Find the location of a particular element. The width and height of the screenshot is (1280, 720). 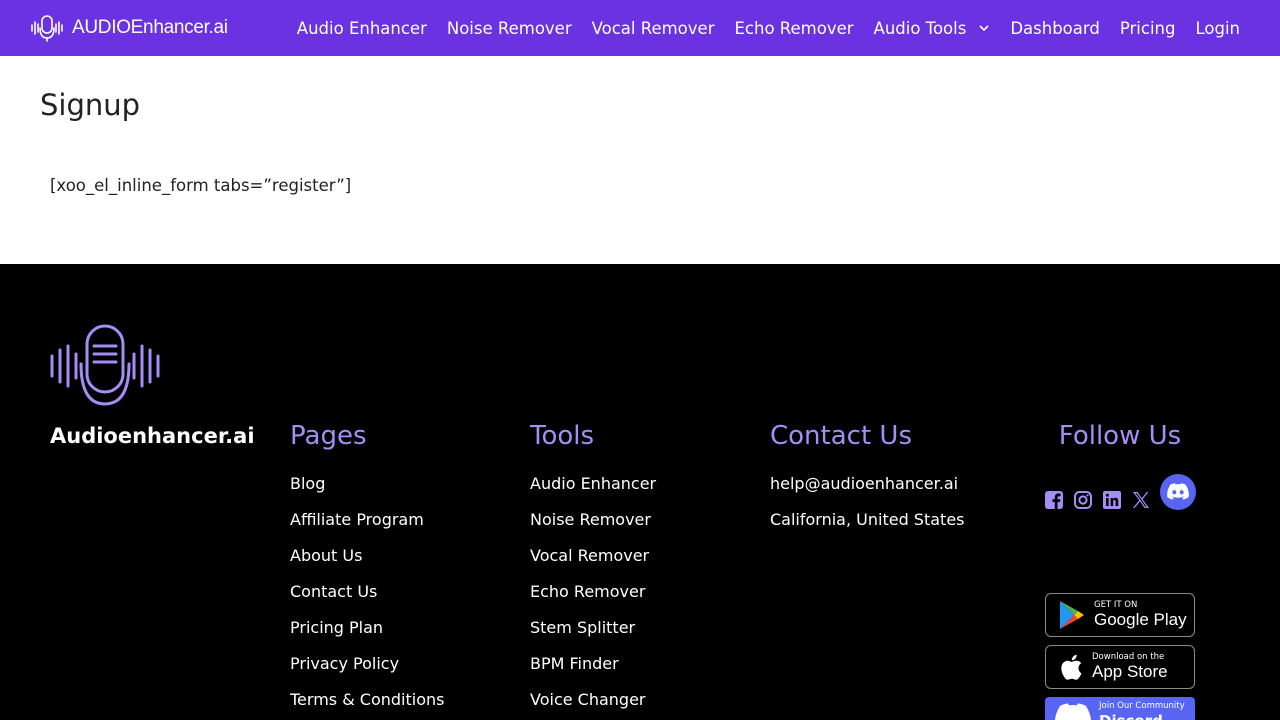

discord-community-badge: Join Our Community Discord is located at coordinates (1120, 708).